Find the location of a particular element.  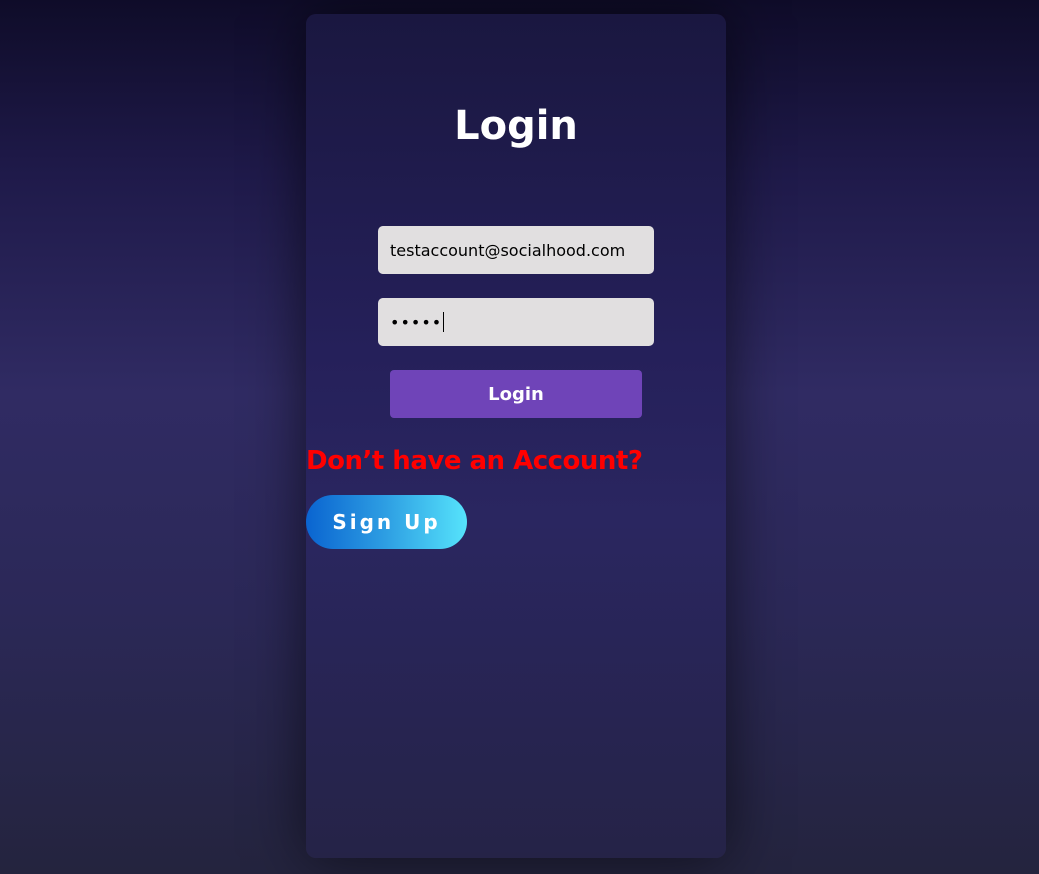

signup-button: Sign Up is located at coordinates (386, 522).